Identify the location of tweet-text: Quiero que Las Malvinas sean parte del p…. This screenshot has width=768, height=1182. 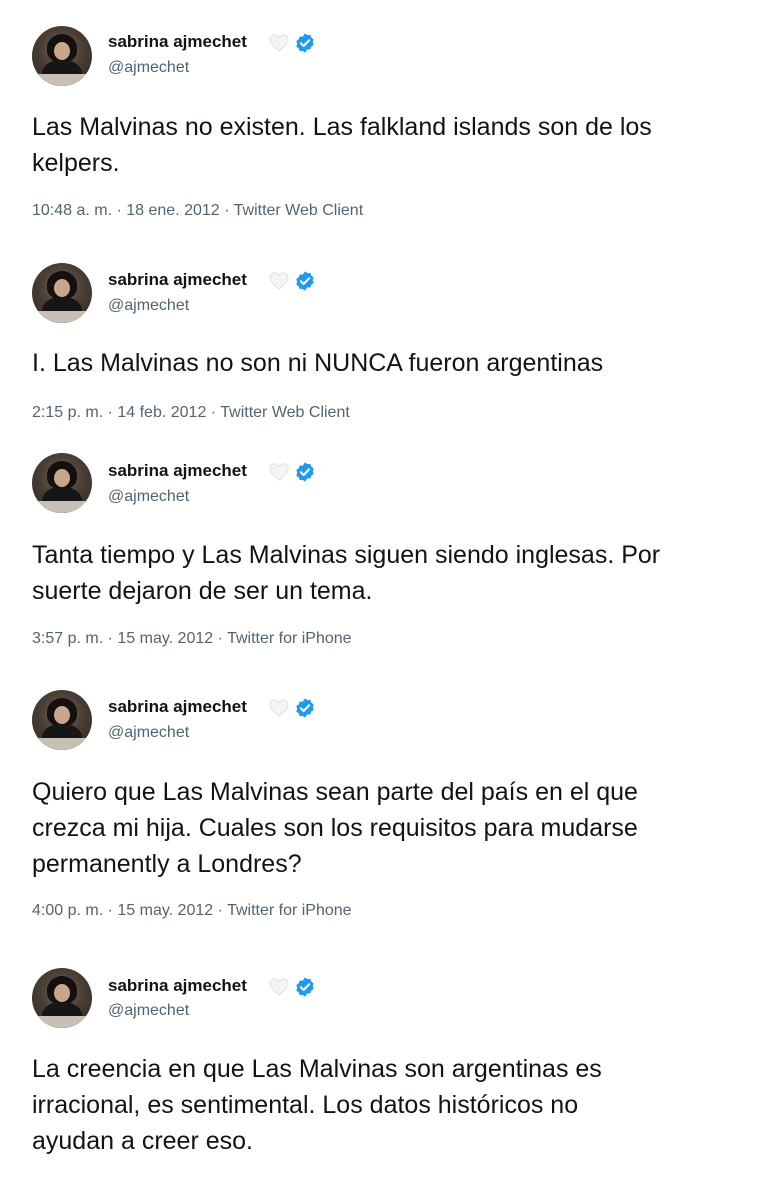
(392, 828).